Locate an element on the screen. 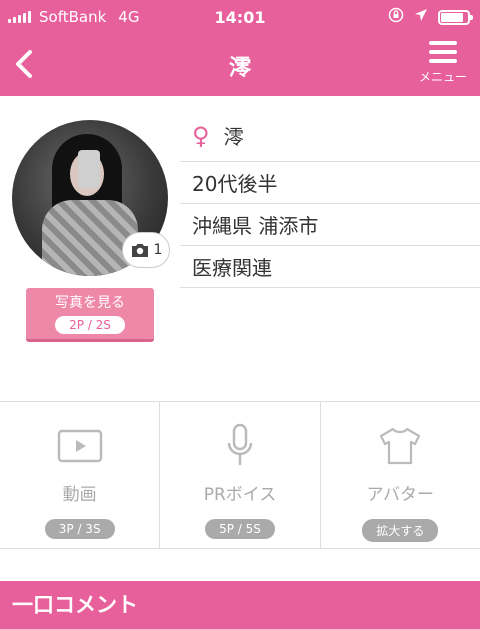 This screenshot has height=629, width=480. video-label: 動画 is located at coordinates (79, 495).